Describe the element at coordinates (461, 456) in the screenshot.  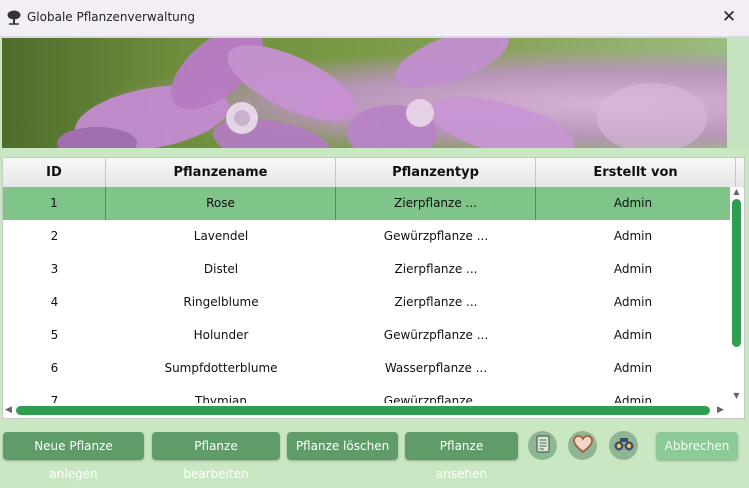
I see `view-plant-button: Pflanze ansehen` at that location.